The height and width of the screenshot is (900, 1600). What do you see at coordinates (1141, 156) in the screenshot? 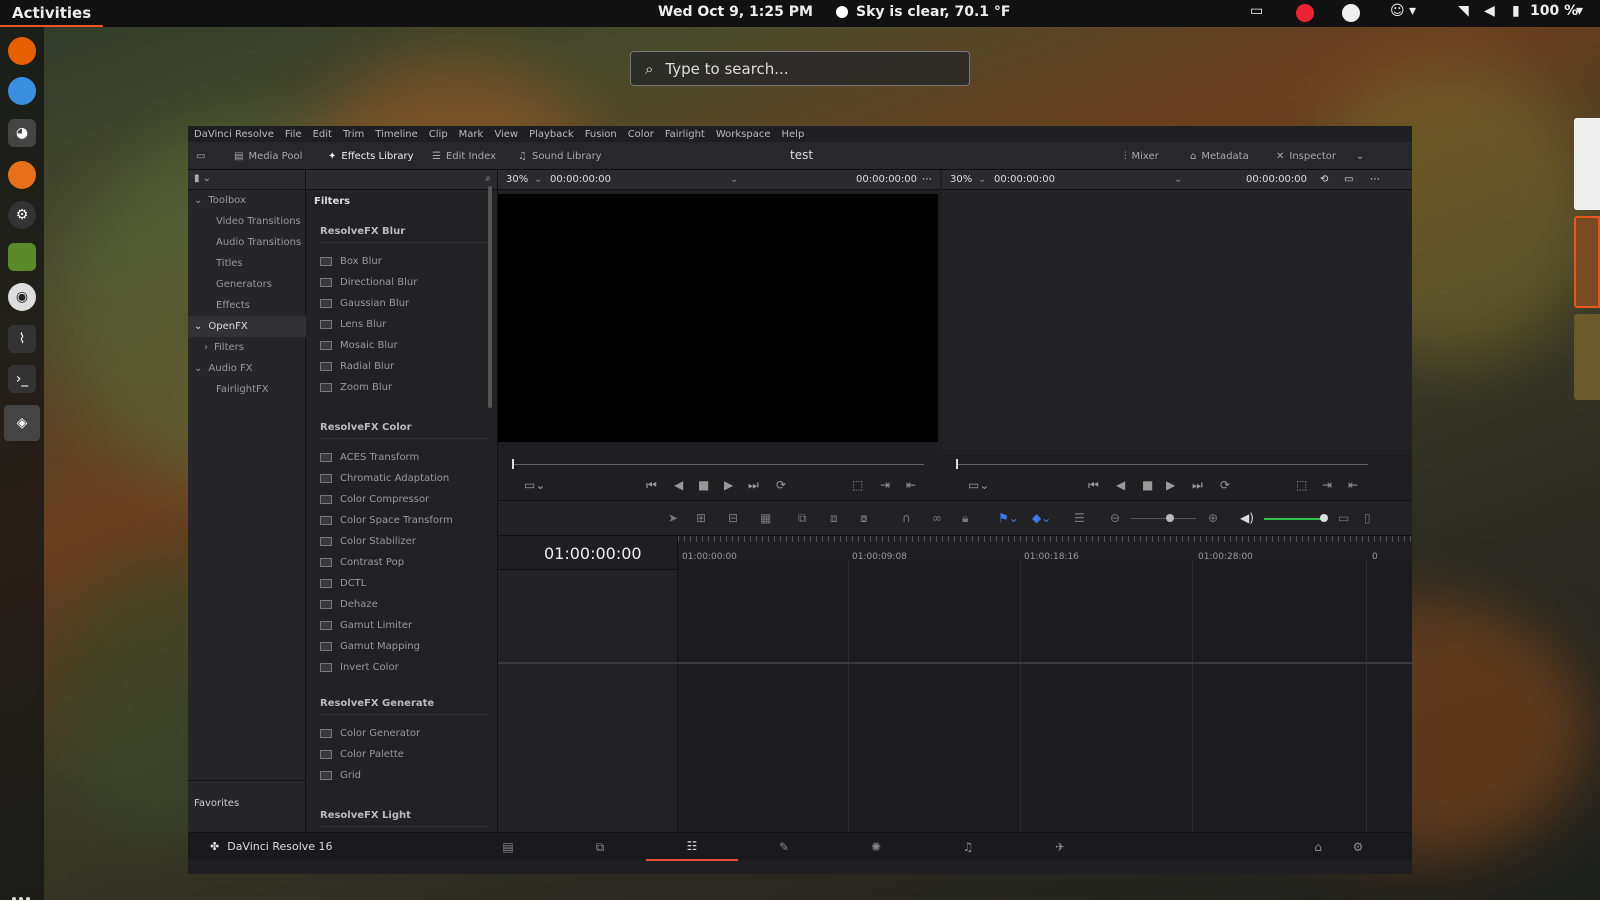
I see `mixer-button: ⫶ Mixer` at bounding box center [1141, 156].